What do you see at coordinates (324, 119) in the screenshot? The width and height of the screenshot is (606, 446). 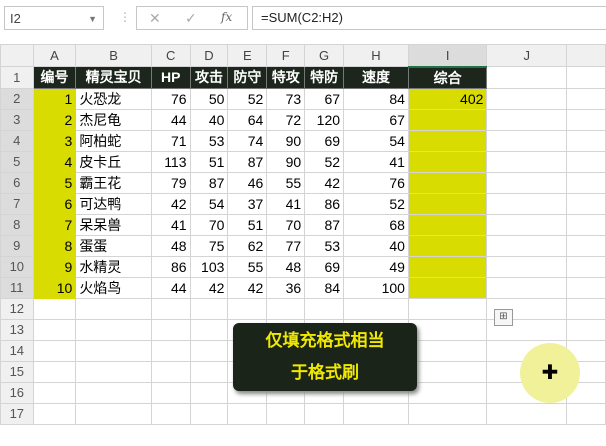 I see `cell: 120` at bounding box center [324, 119].